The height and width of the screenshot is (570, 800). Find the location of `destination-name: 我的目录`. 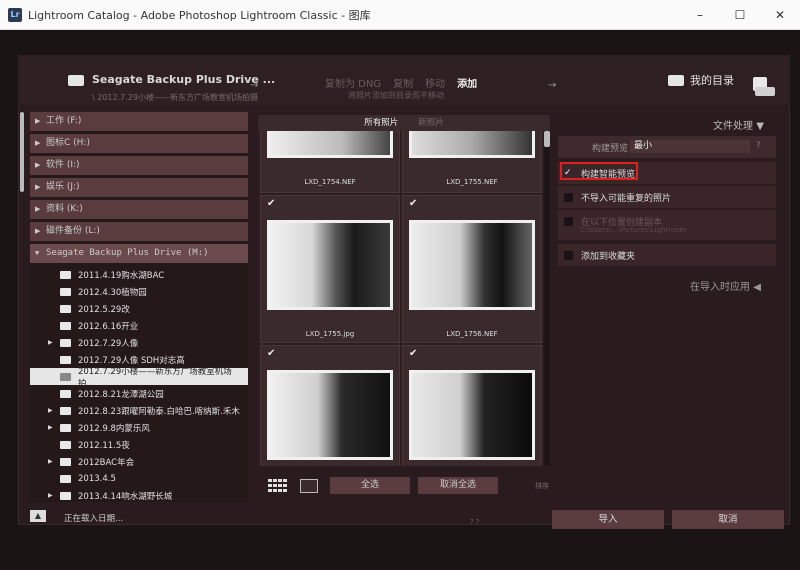

destination-name: 我的目录 is located at coordinates (712, 80).